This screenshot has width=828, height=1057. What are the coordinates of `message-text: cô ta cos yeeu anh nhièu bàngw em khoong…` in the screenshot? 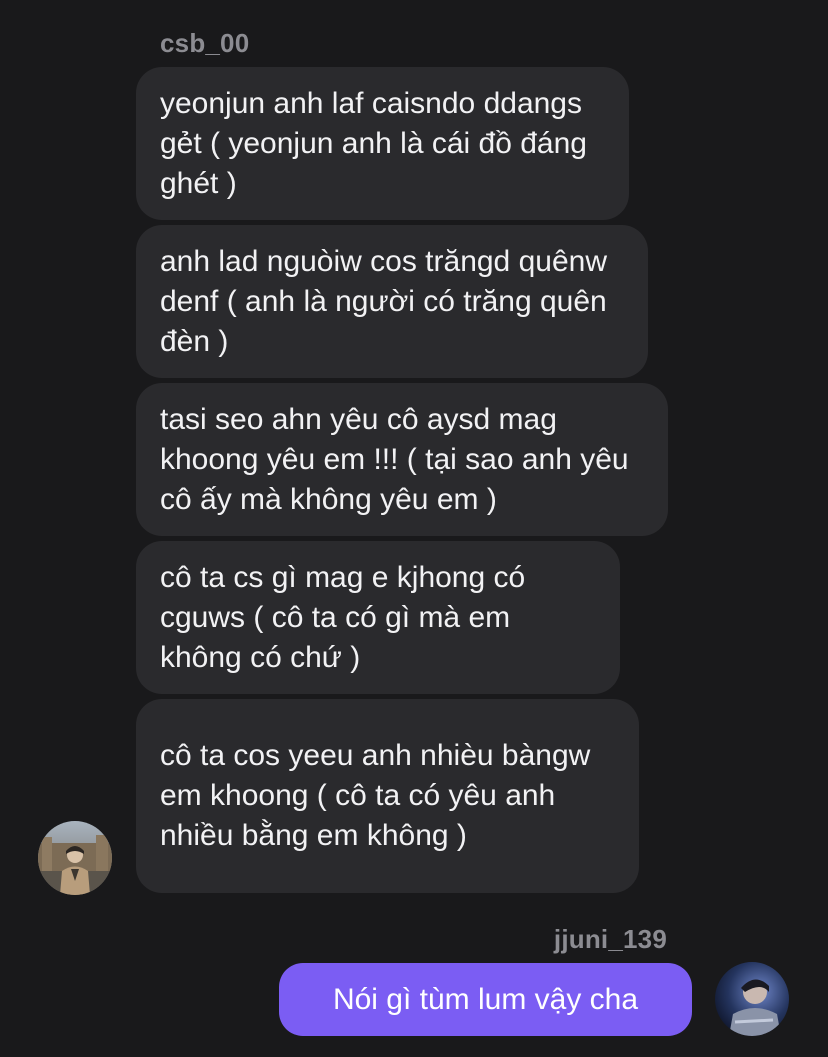 It's located at (375, 795).